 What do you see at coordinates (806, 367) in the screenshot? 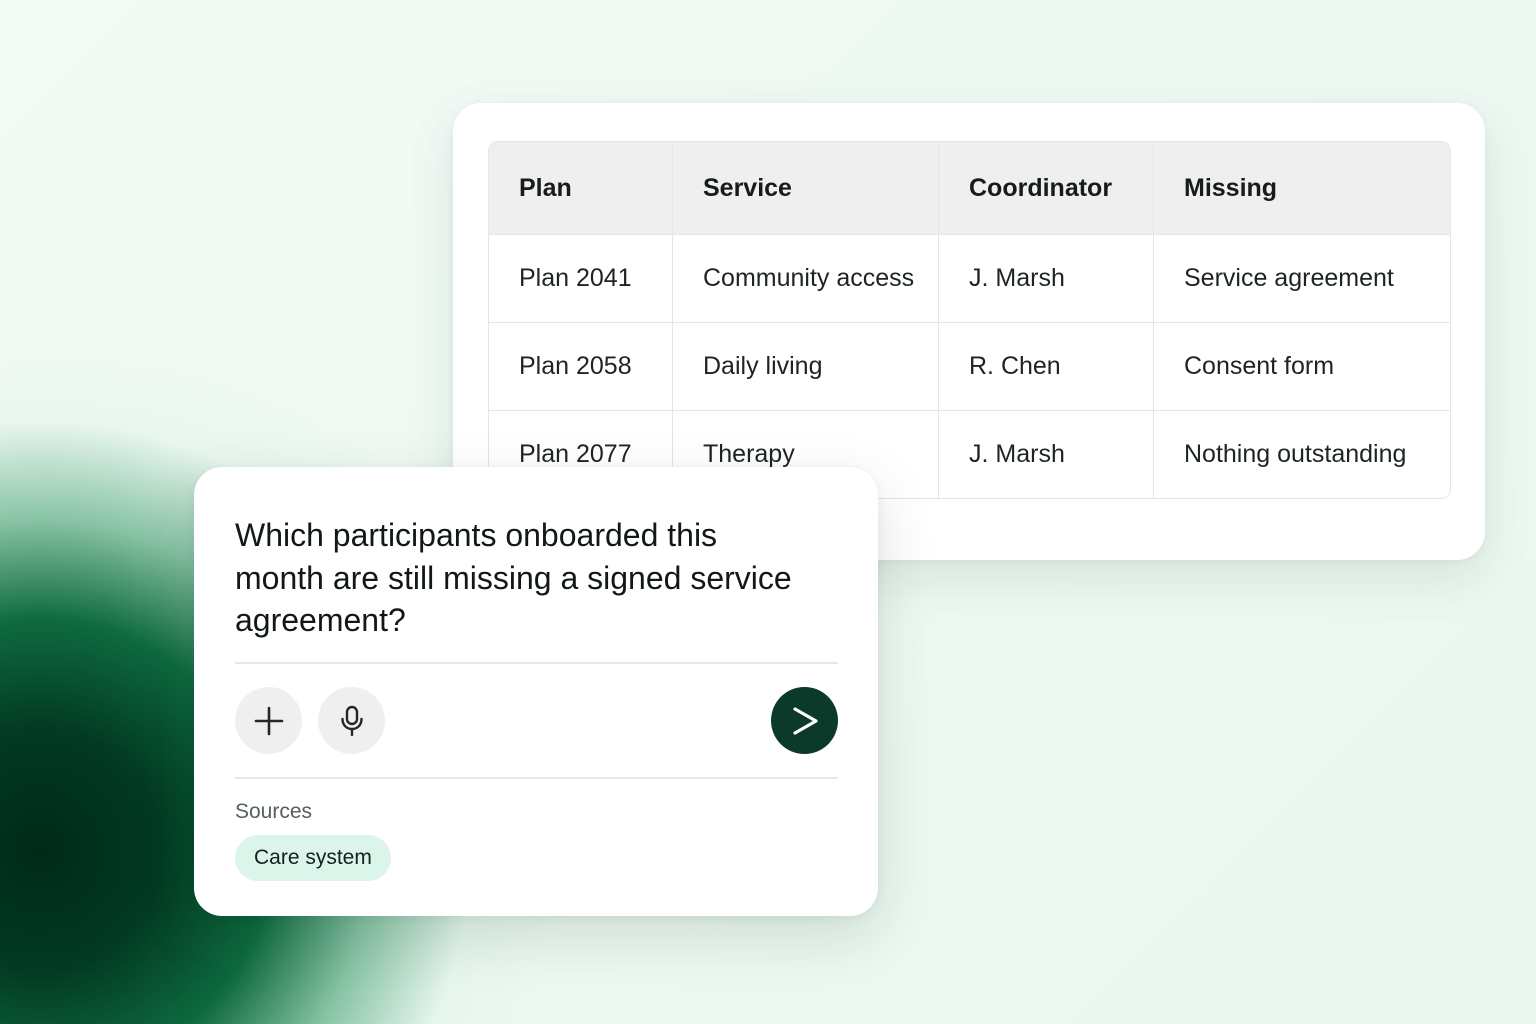
I see `cell-service: Daily living` at bounding box center [806, 367].